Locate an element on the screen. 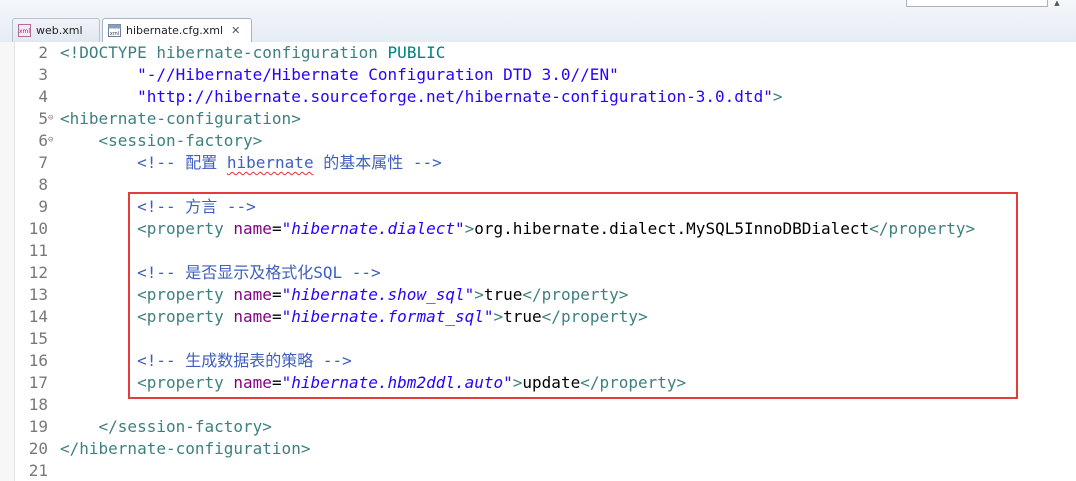 This screenshot has width=1076, height=481. code-line: 12 <!-- 是否显示及格式化SQL --> is located at coordinates (538, 273).